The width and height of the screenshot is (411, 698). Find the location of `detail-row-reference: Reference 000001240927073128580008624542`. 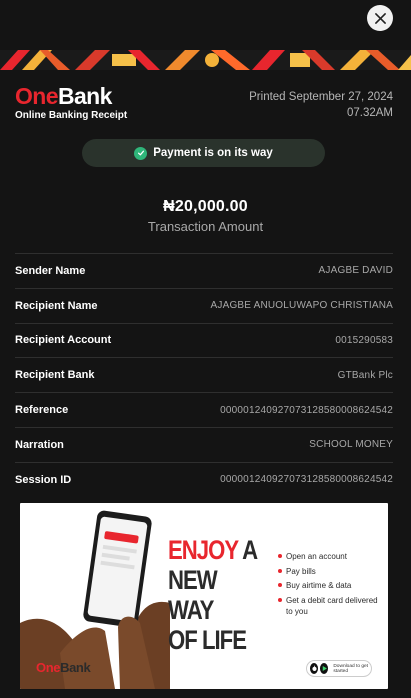

detail-row-reference: Reference 000001240927073128580008624542 is located at coordinates (204, 409).